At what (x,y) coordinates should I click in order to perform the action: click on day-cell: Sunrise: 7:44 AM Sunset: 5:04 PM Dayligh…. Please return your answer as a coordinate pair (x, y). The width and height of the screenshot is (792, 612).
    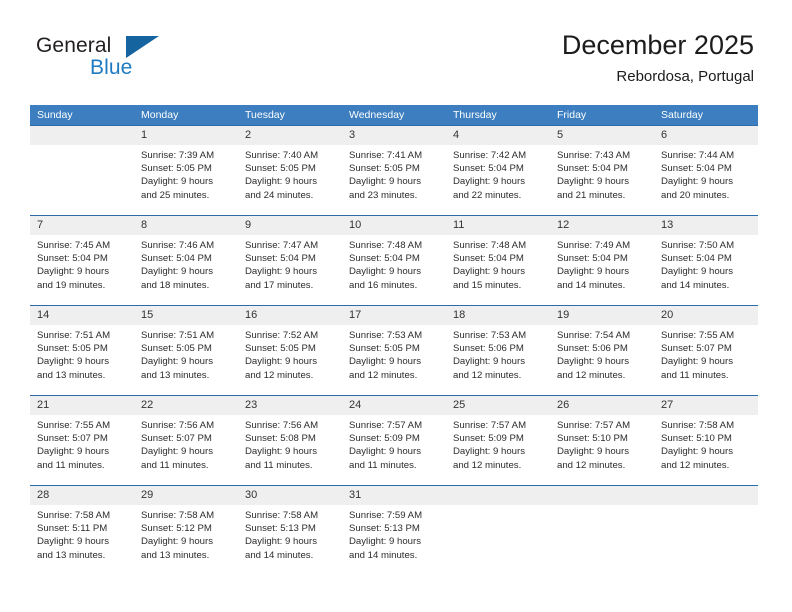
    Looking at the image, I should click on (706, 180).